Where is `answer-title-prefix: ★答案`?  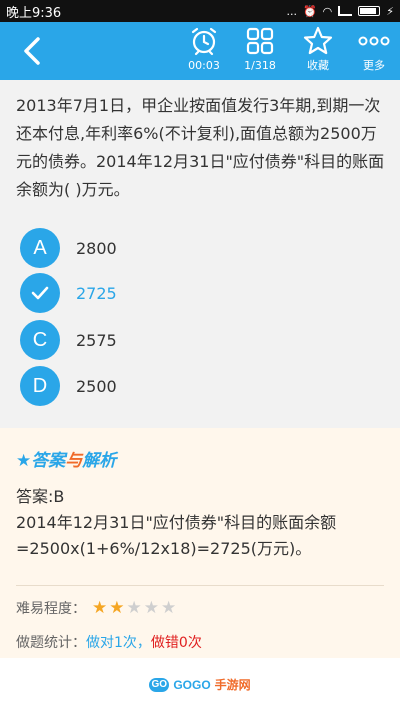
answer-title-prefix: ★答案 is located at coordinates (41, 461).